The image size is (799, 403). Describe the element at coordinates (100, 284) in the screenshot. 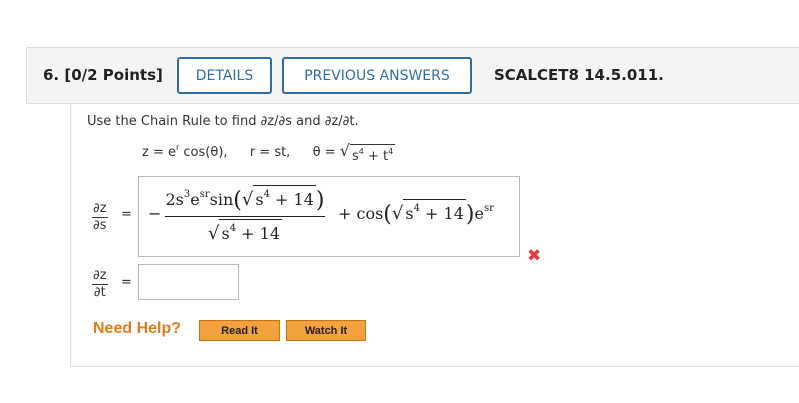

I see `dz-dt-label: ∂z ∂t` at that location.